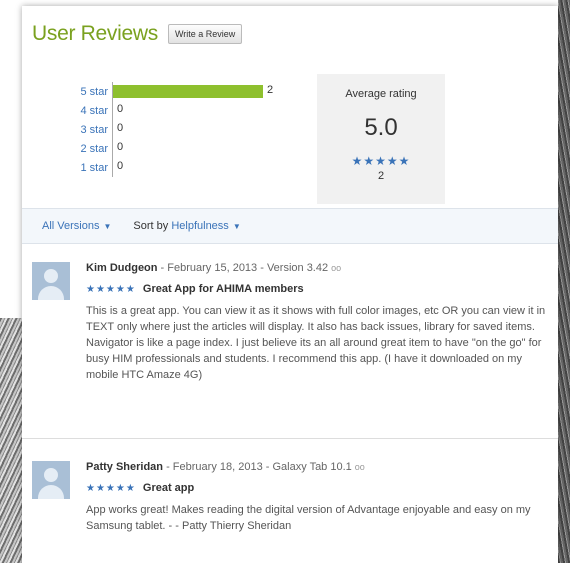  Describe the element at coordinates (94, 91) in the screenshot. I see `histogram-label: 5 star` at that location.